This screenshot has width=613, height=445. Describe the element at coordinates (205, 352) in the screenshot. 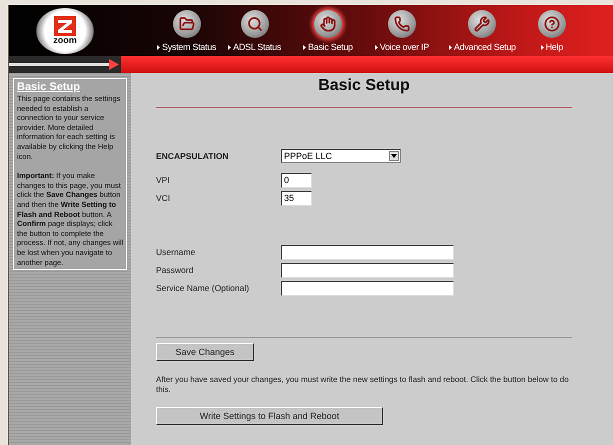

I see `save-button: Save Changes` at that location.